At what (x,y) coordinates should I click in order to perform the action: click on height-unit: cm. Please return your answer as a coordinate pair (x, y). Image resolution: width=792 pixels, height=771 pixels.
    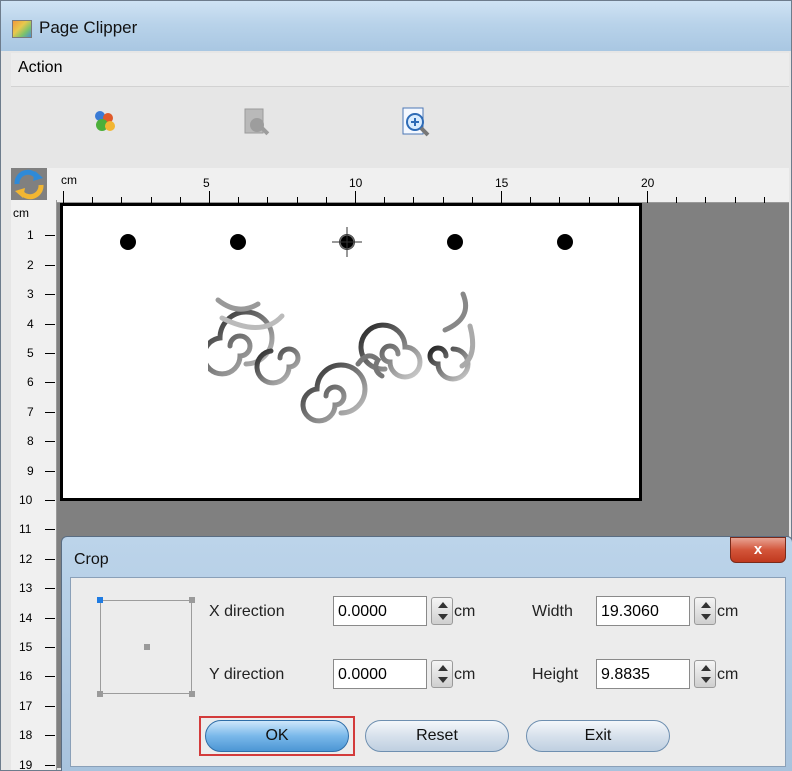
    Looking at the image, I should click on (728, 674).